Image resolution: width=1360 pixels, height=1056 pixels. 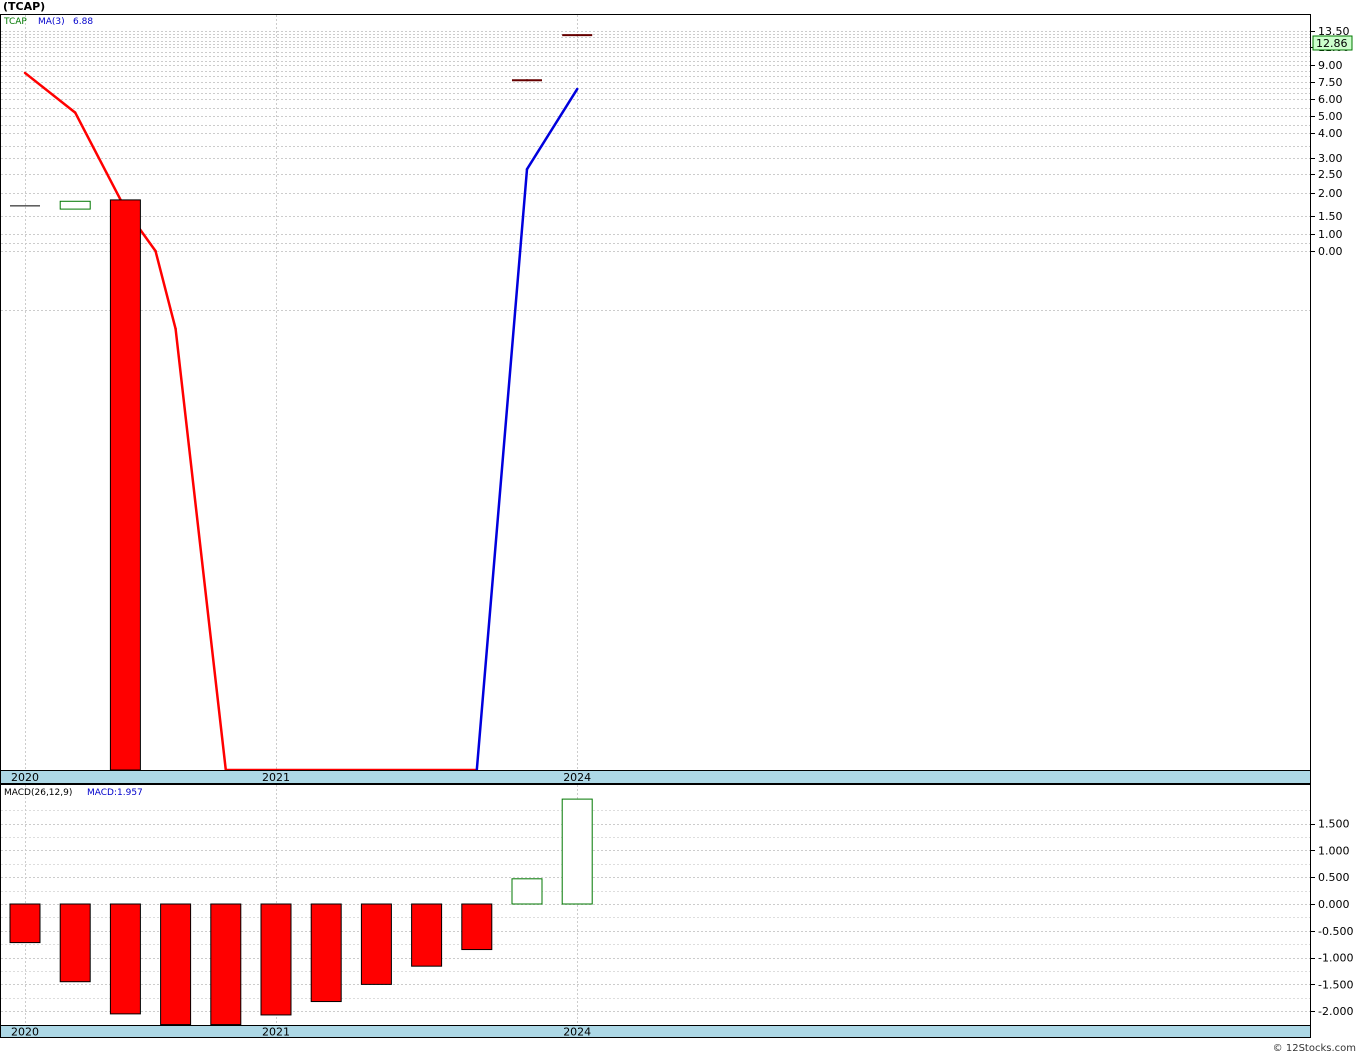 I want to click on price-y-tick-label: 9.00, so click(x=1330, y=65).